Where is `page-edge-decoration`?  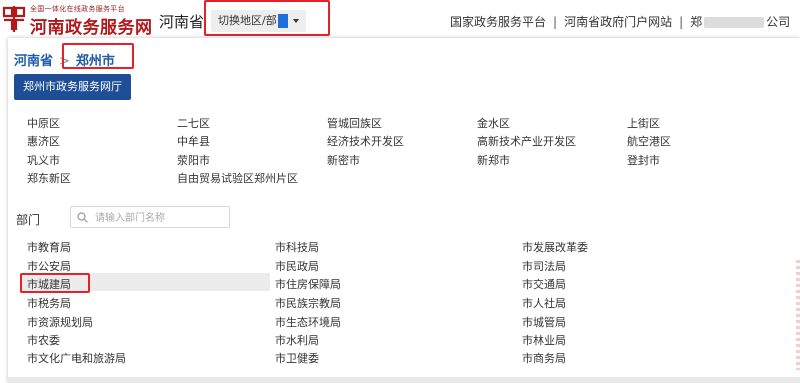 page-edge-decoration is located at coordinates (798, 315).